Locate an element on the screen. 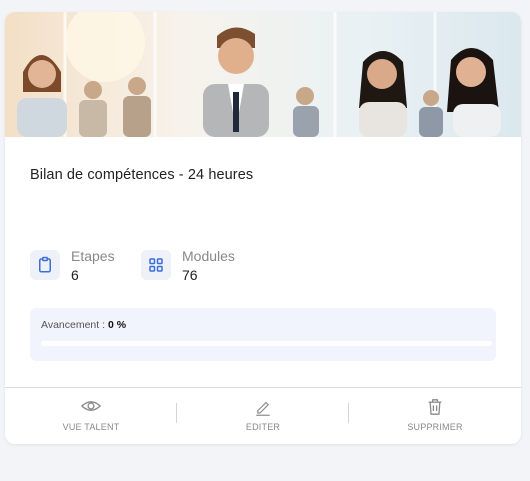 The image size is (530, 481). edit-button: EDITER is located at coordinates (263, 416).